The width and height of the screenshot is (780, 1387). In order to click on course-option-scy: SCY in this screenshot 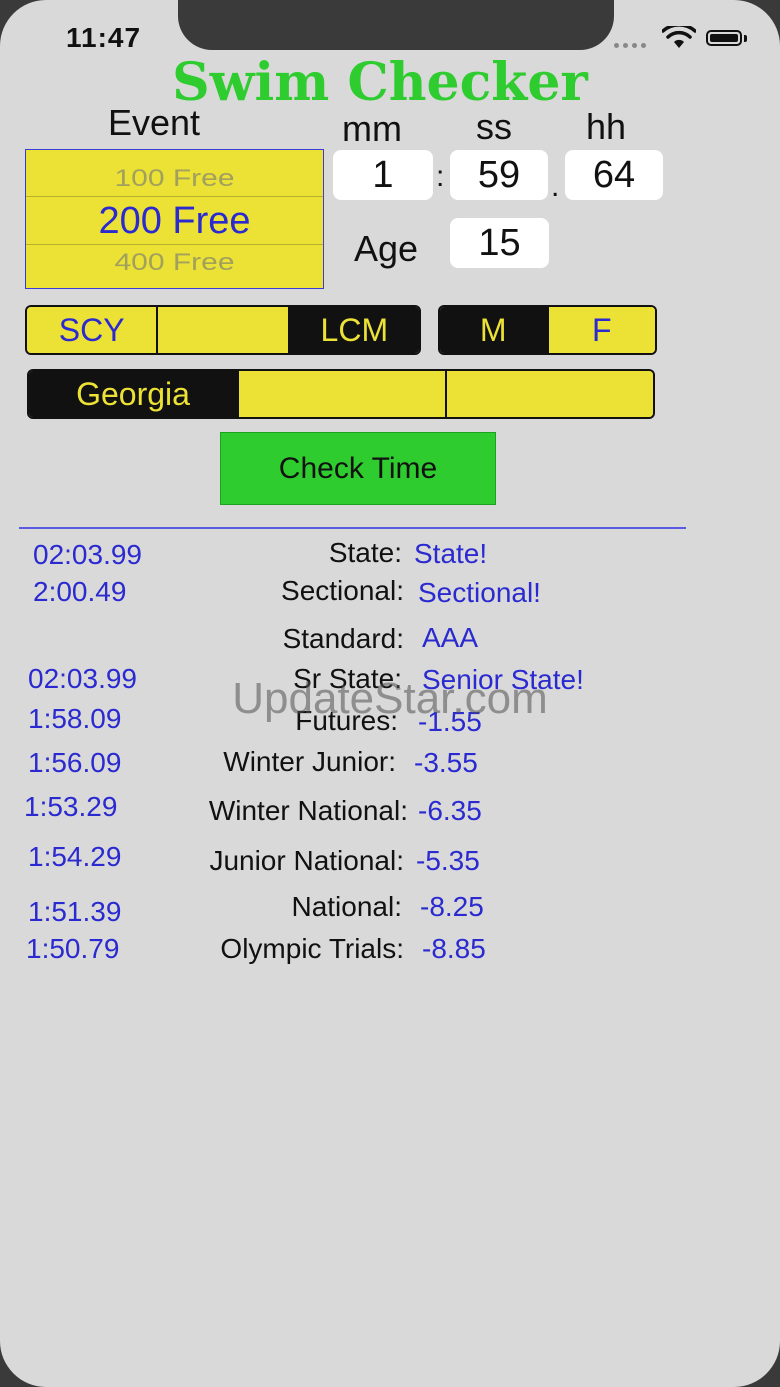, I will do `click(92, 330)`.